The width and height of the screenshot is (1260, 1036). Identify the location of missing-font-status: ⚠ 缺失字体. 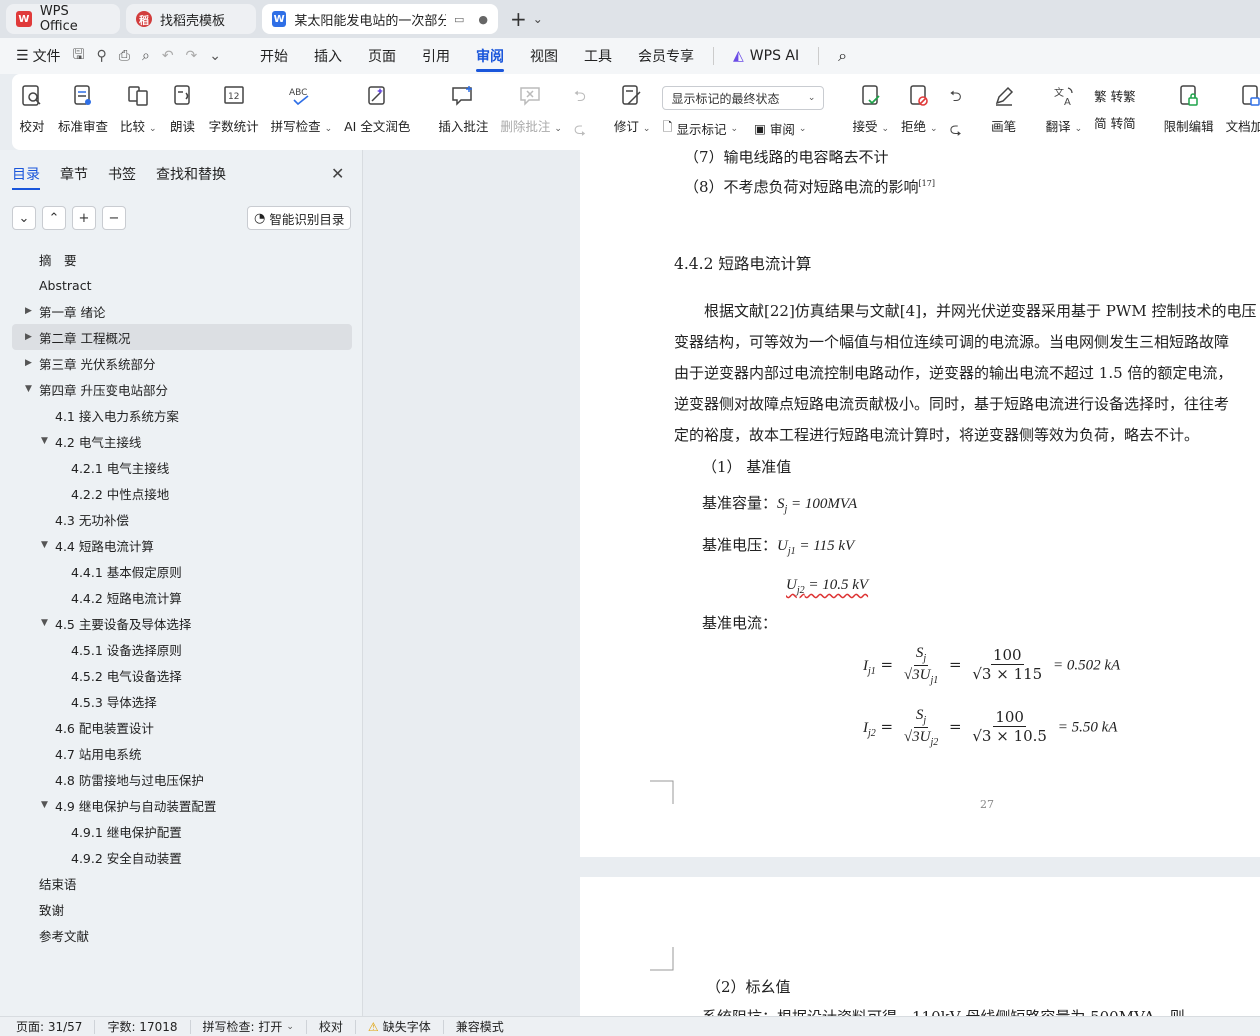
(400, 1026).